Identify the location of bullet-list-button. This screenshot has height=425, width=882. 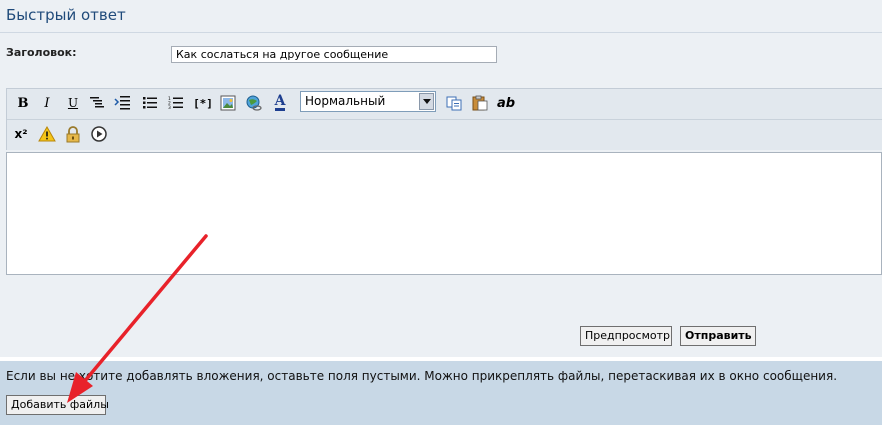
(150, 103).